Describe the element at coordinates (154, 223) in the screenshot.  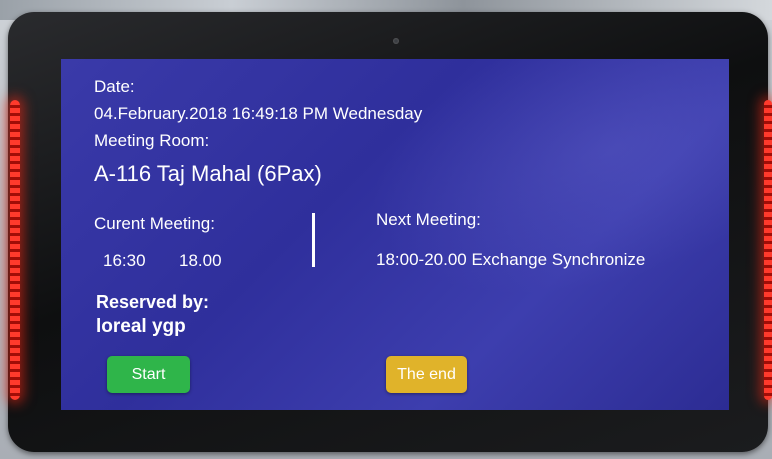
I see `current-meeting-label: Curent Meeting:` at that location.